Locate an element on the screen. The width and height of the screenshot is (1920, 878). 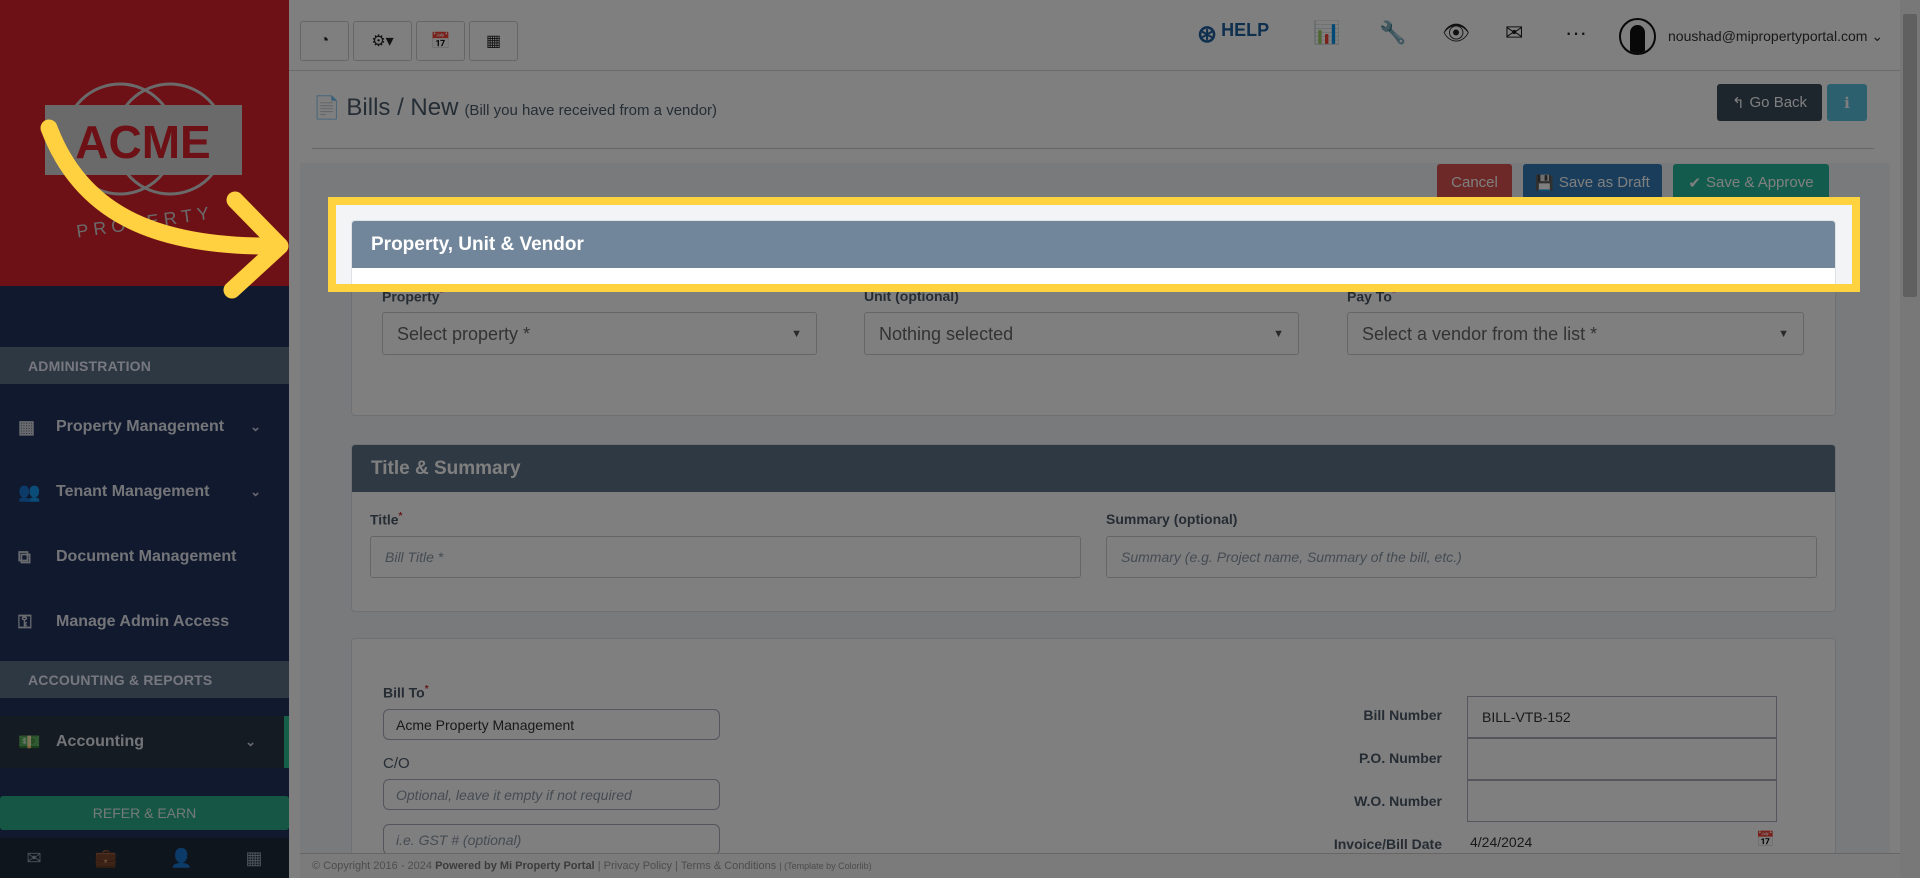
help-label: HELP is located at coordinates (1245, 30).